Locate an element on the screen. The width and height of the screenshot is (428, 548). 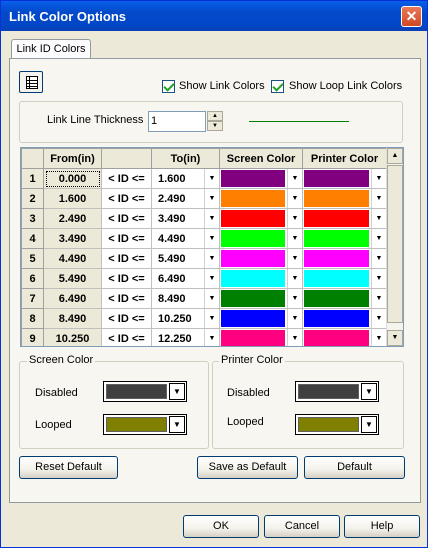
to-value-combo: 4.490 ▼ is located at coordinates (185, 238).